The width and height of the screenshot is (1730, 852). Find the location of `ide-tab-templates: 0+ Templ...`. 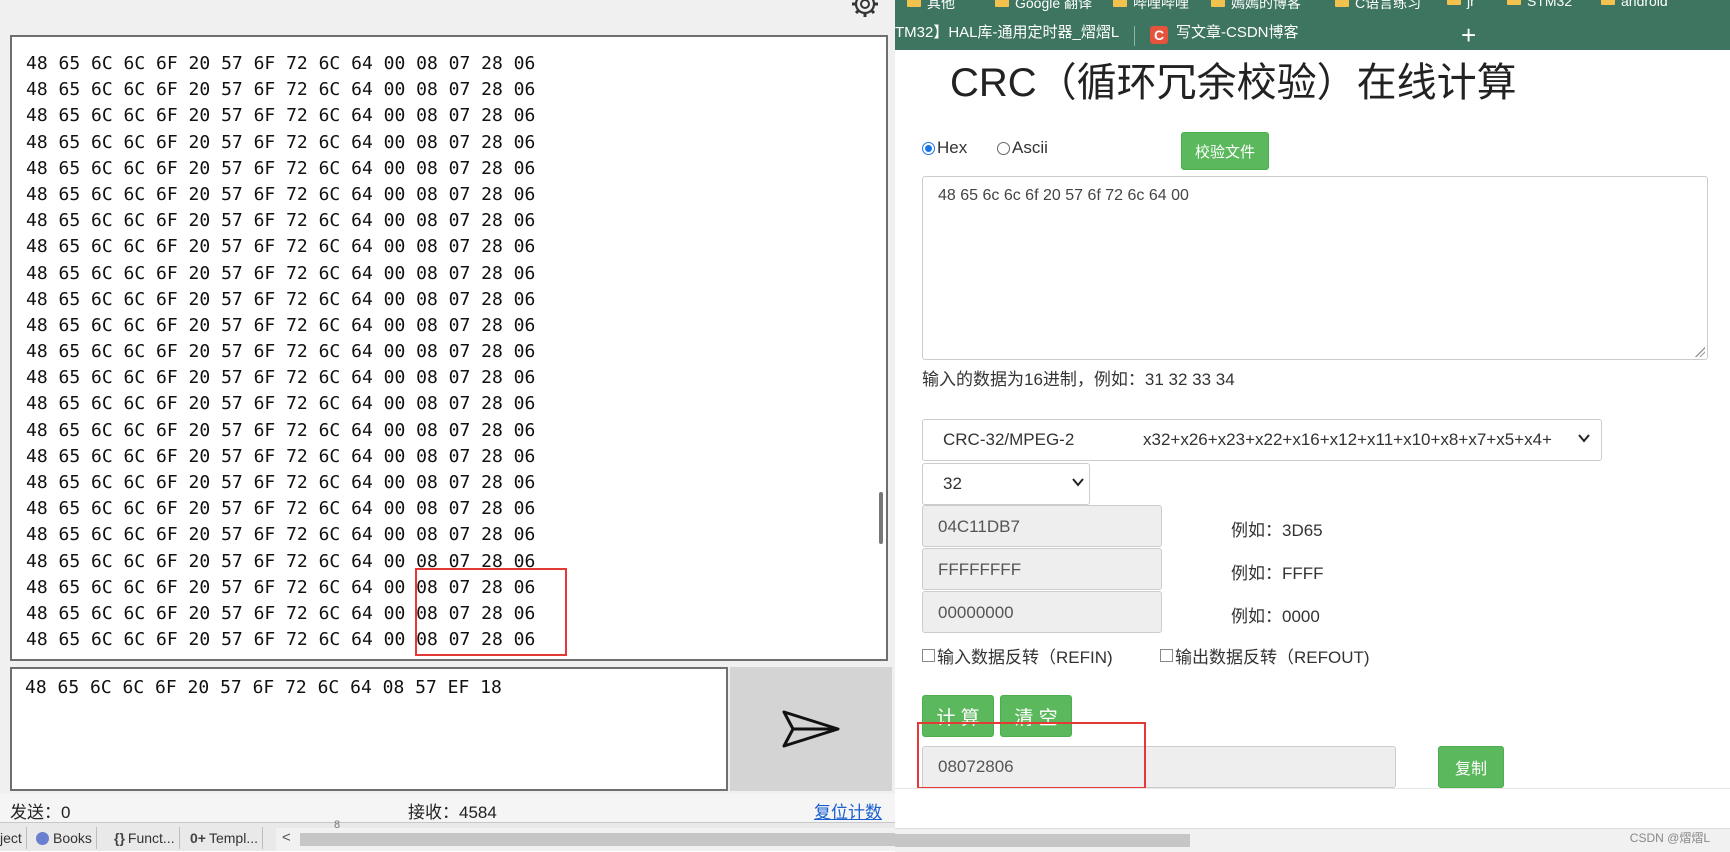

ide-tab-templates: 0+ Templ... is located at coordinates (224, 838).